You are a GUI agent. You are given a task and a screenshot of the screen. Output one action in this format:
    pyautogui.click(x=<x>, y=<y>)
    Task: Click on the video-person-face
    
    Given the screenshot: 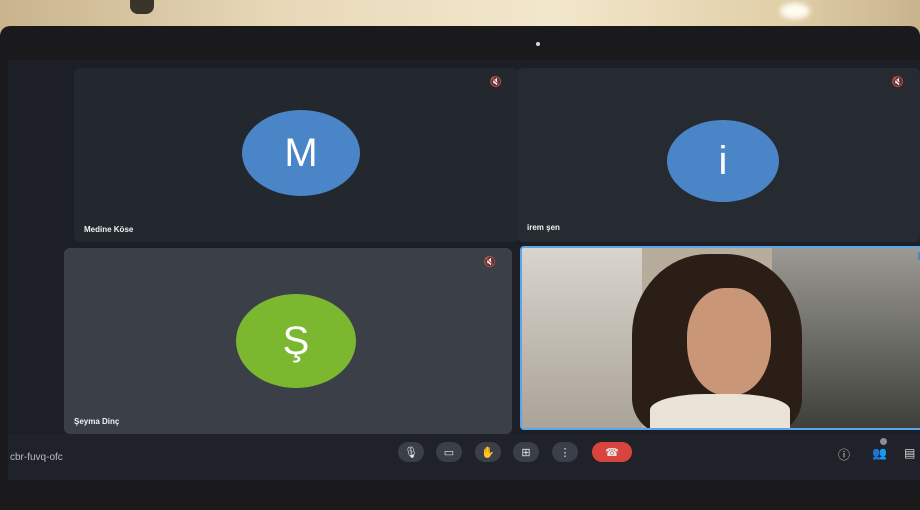 What is the action you would take?
    pyautogui.click(x=729, y=342)
    